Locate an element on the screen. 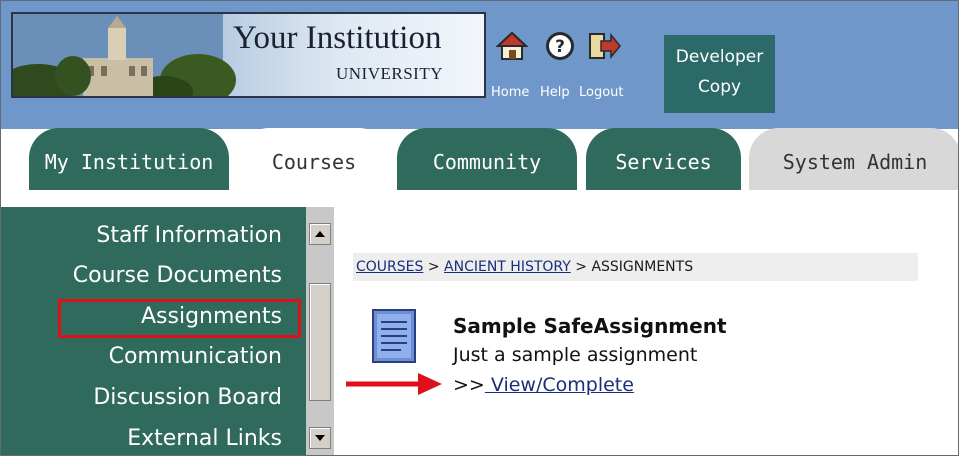 The image size is (959, 456). triangle-up-icon is located at coordinates (320, 234).